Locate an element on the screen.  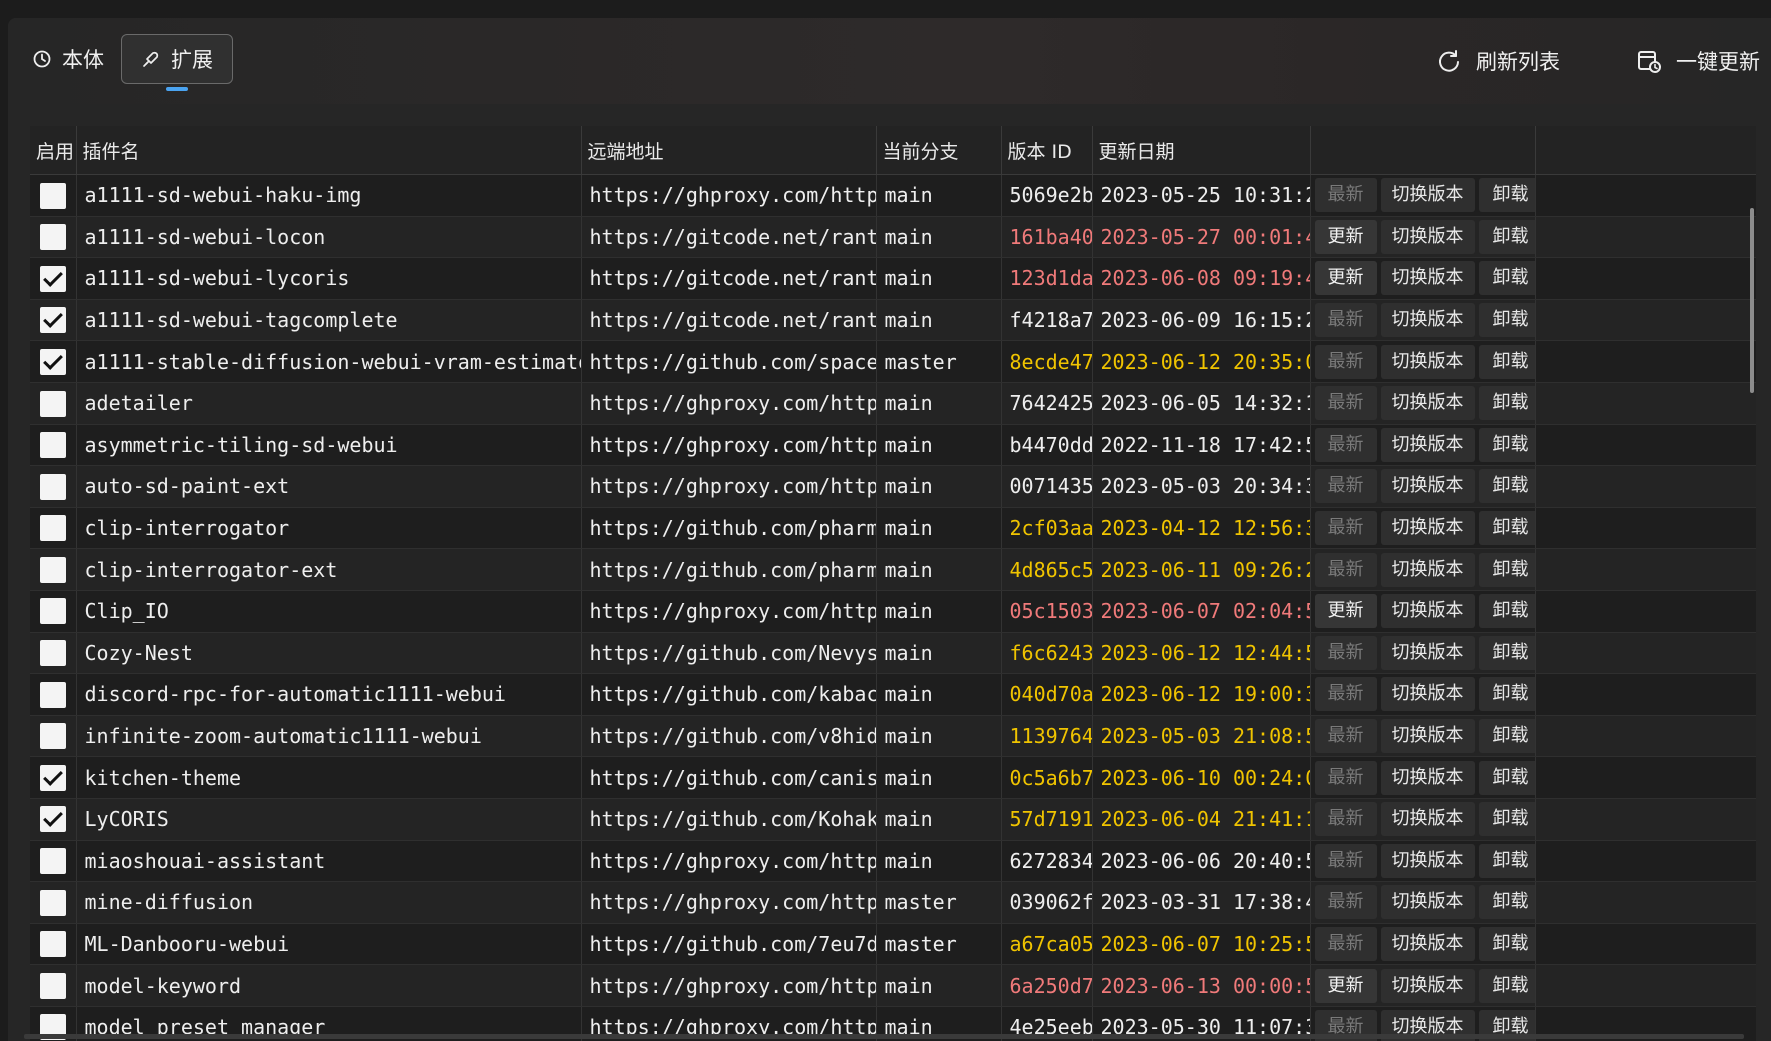
update-date-cell: 2023-05-27 00:01:42 is located at coordinates (1201, 237).